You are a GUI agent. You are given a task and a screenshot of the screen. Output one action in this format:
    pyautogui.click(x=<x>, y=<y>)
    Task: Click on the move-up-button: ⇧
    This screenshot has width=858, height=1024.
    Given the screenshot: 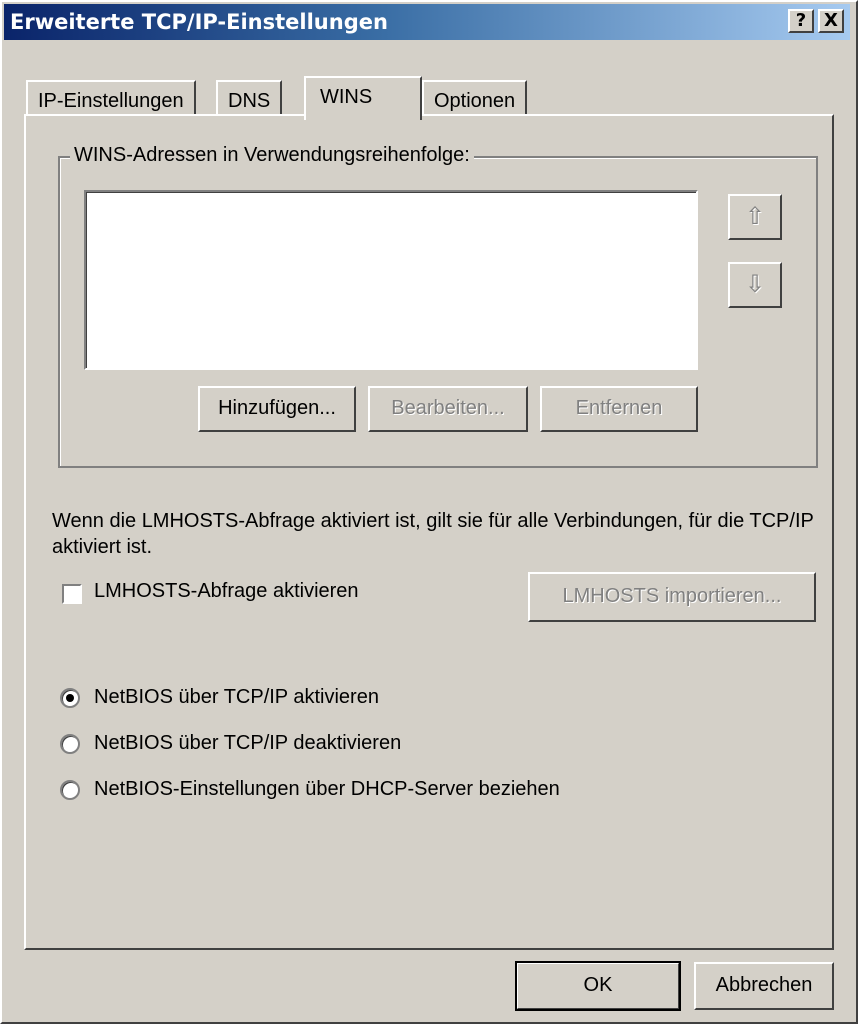 What is the action you would take?
    pyautogui.click(x=755, y=217)
    